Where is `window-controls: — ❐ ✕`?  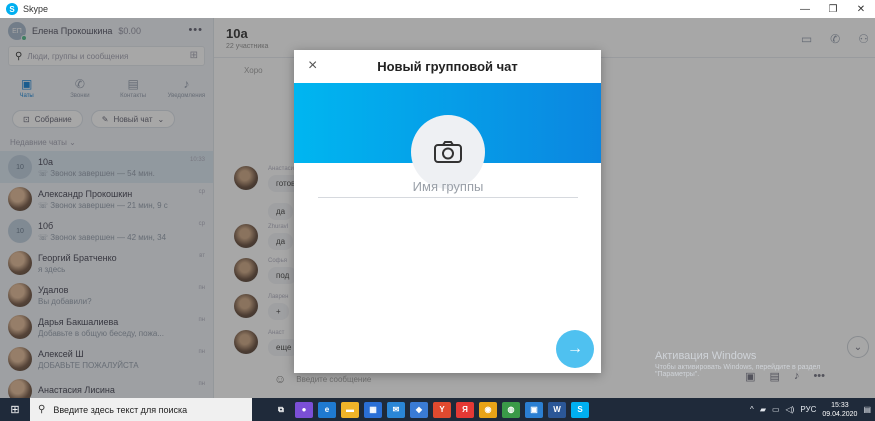 window-controls: — ❐ ✕ is located at coordinates (833, 9).